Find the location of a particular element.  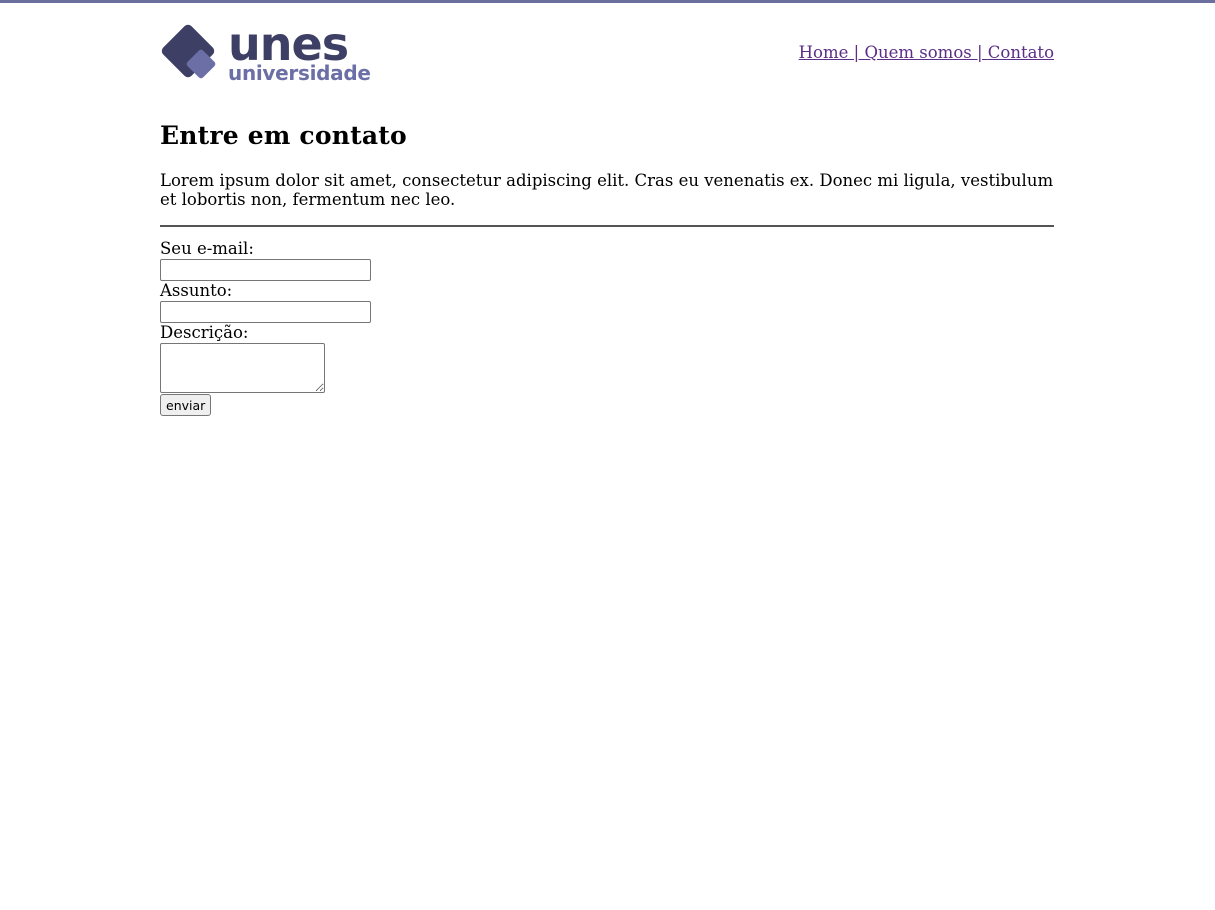

email-label: Seu e-mail: is located at coordinates (207, 248).